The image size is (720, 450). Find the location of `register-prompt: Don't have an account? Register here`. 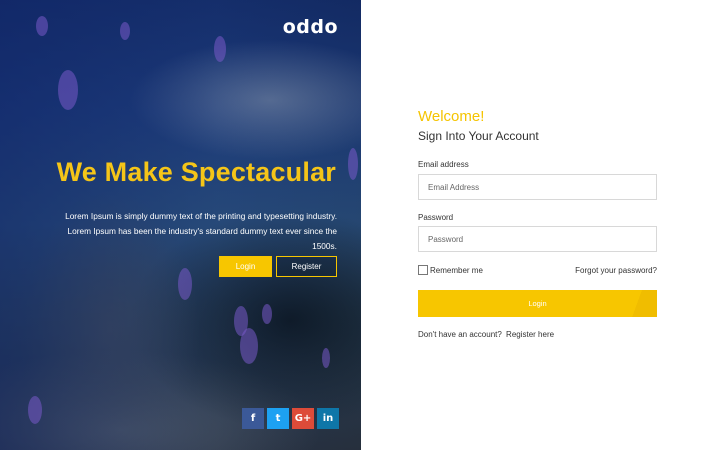

register-prompt: Don't have an account? Register here is located at coordinates (486, 334).